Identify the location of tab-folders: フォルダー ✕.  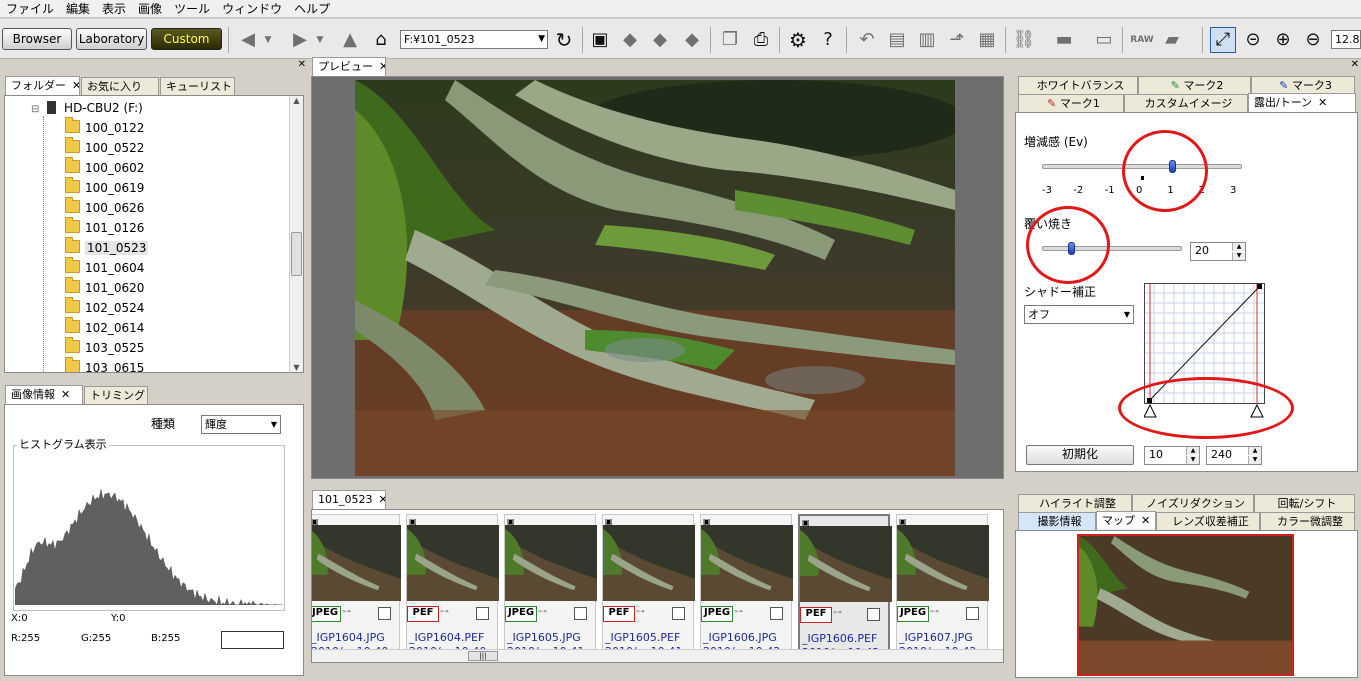
(42, 85).